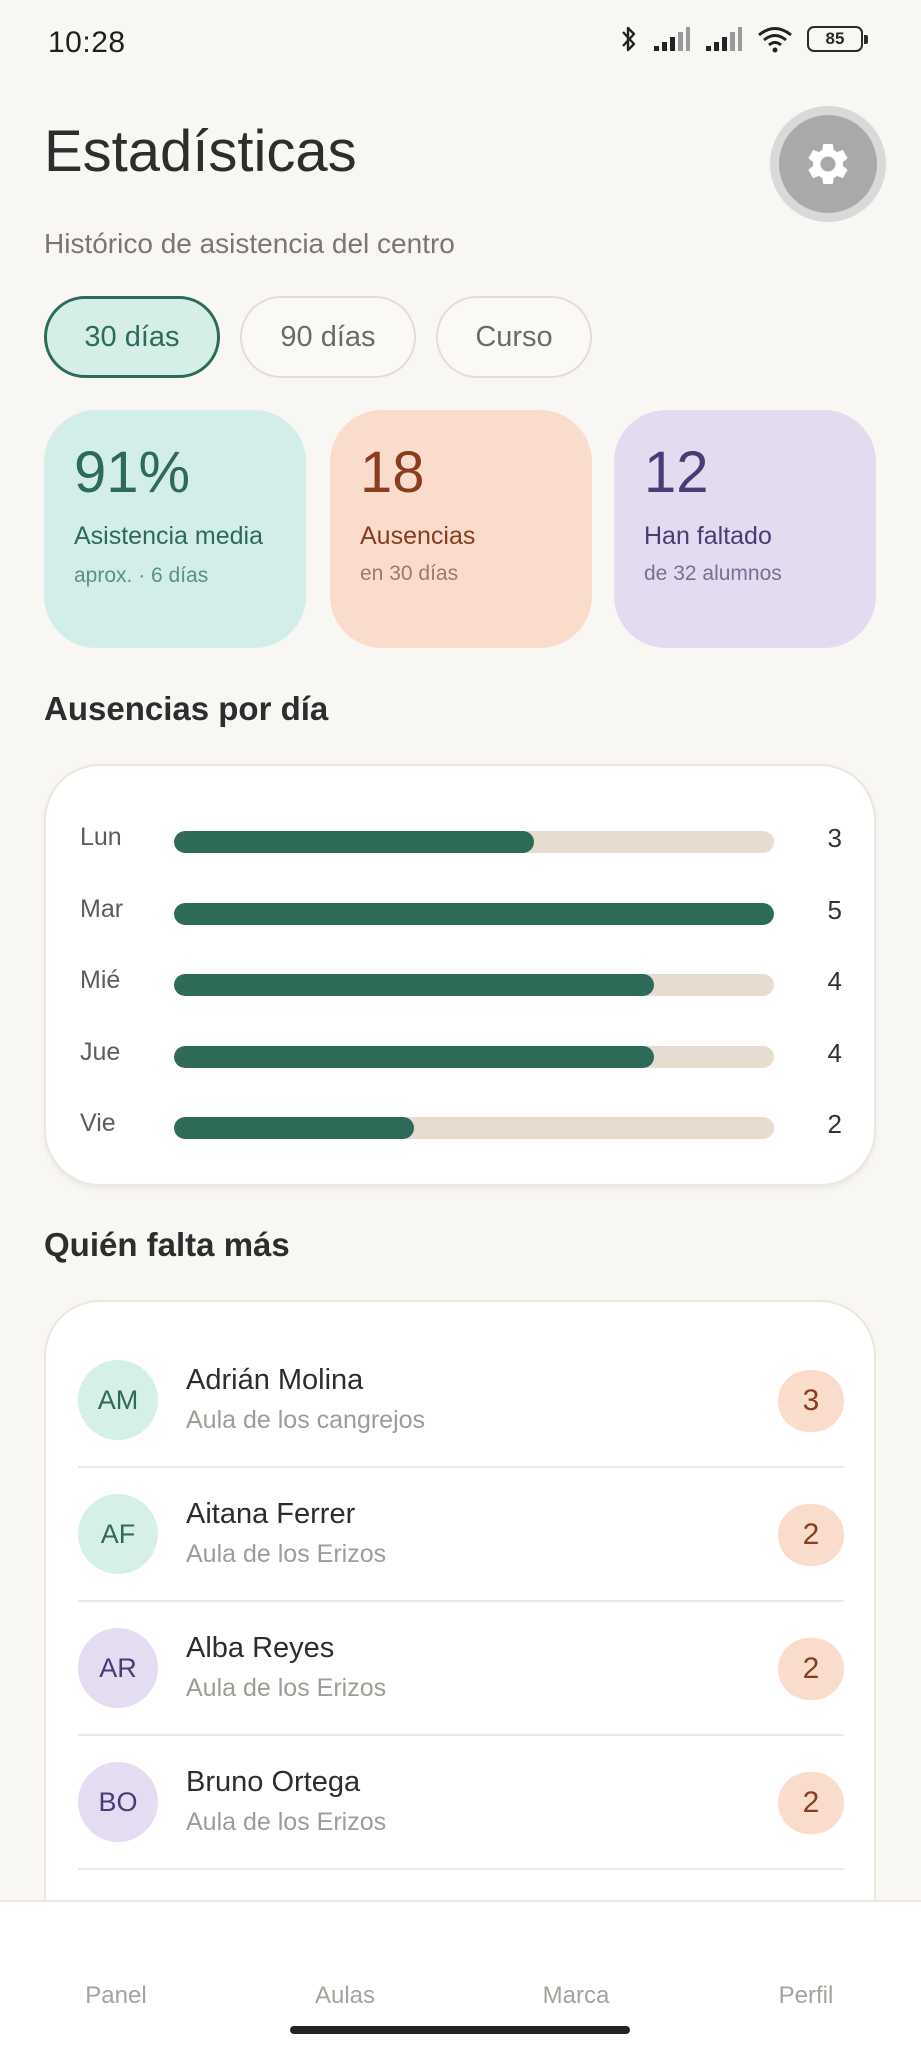 This screenshot has width=921, height=2048. What do you see at coordinates (629, 39) in the screenshot?
I see `bluetooth-icon` at bounding box center [629, 39].